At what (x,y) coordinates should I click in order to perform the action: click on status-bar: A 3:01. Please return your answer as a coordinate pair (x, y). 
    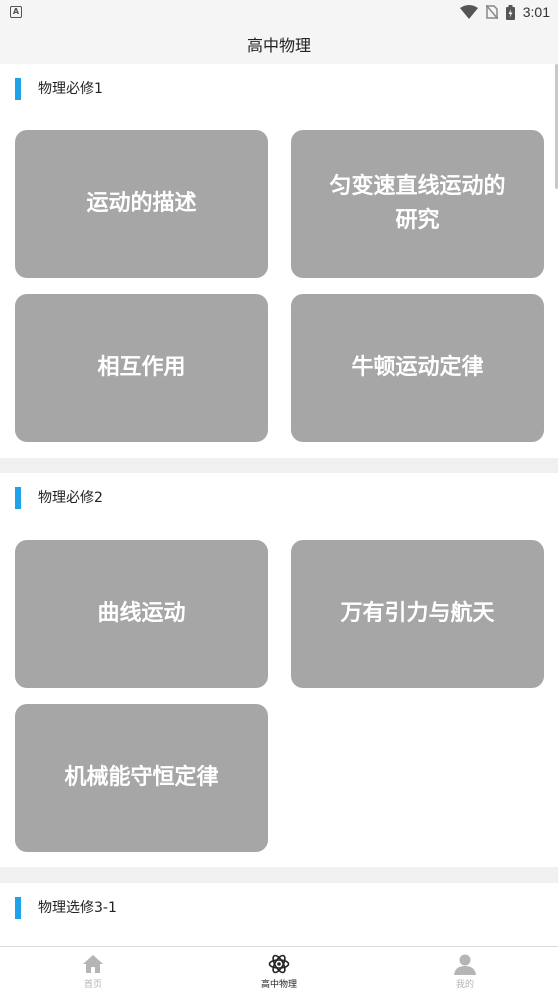
    Looking at the image, I should click on (279, 12).